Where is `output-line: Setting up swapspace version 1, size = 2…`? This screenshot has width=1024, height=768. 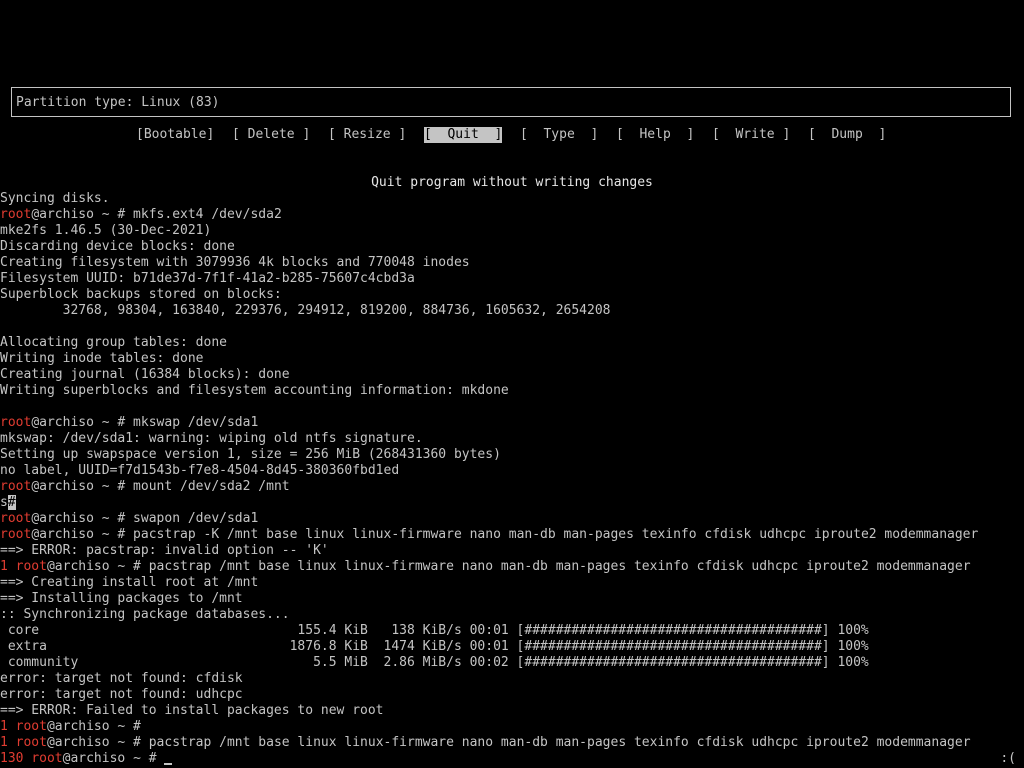
output-line: Setting up swapspace version 1, size = 2… is located at coordinates (512, 455).